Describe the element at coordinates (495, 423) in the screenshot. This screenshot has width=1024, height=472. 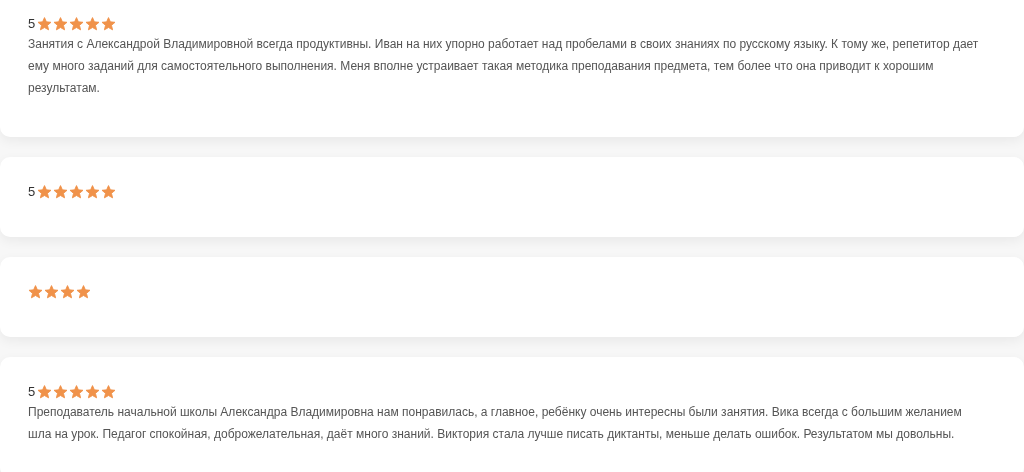
I see `review-text: Преподаватель начальной школы Александра Владимировна нам понравилась, а главное, ребёнку очень интересны были занятия. Вика всегда с большим желанием шла на урок. Педагог спокойная, доброжелательная, даёт много знаний. Виктория стала лучше писать диктанты, меньше делать ошибок. Результатом мы довольны.` at that location.